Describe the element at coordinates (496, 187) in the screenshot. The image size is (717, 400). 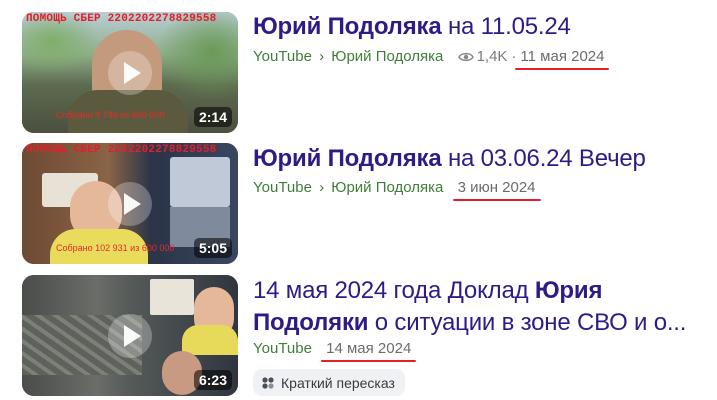
I see `publish-date: 3 июн 2024` at that location.